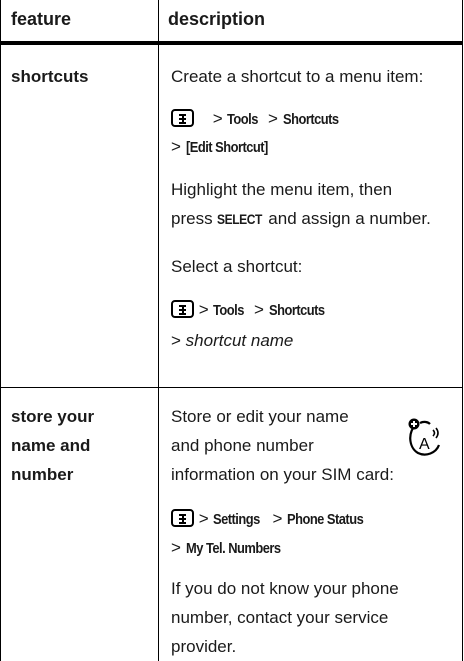 The width and height of the screenshot is (464, 661). Describe the element at coordinates (204, 646) in the screenshot. I see `help-text-line3: provider.` at that location.